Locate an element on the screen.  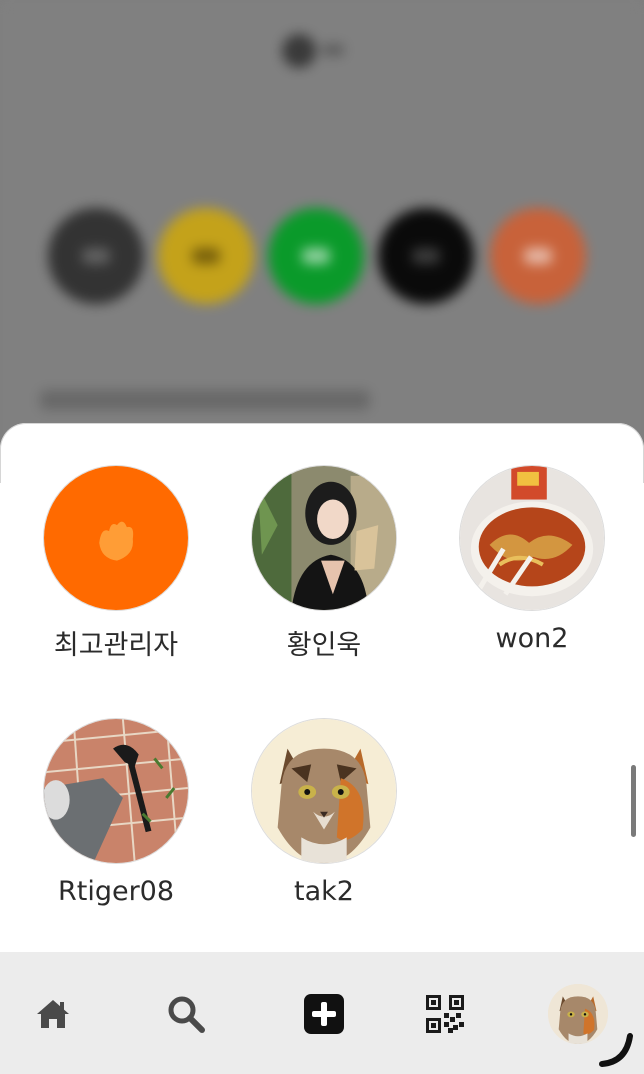
nav-home-button is located at coordinates (53, 1014).